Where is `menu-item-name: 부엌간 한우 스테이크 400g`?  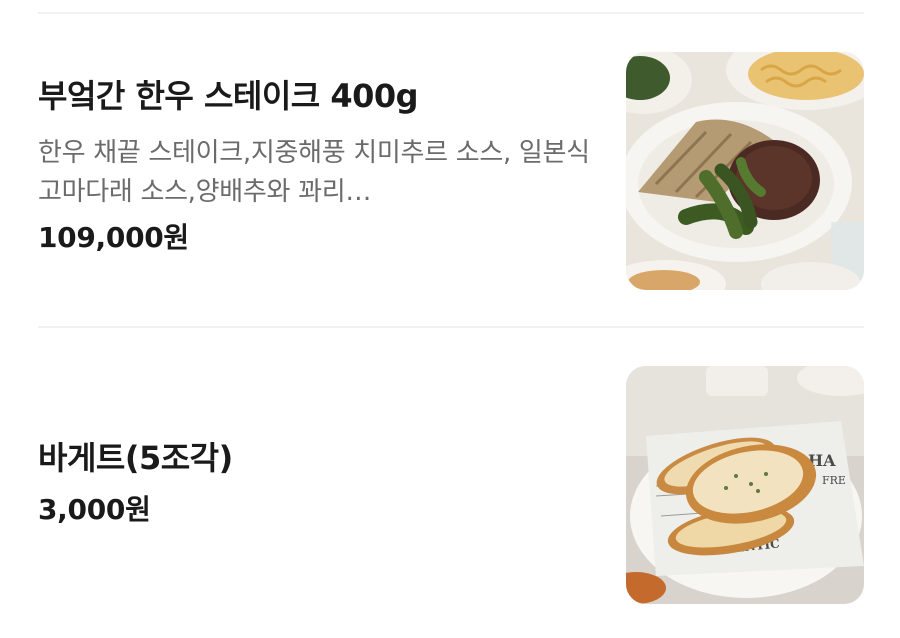
menu-item-name: 부엌간 한우 스테이크 400g is located at coordinates (228, 96).